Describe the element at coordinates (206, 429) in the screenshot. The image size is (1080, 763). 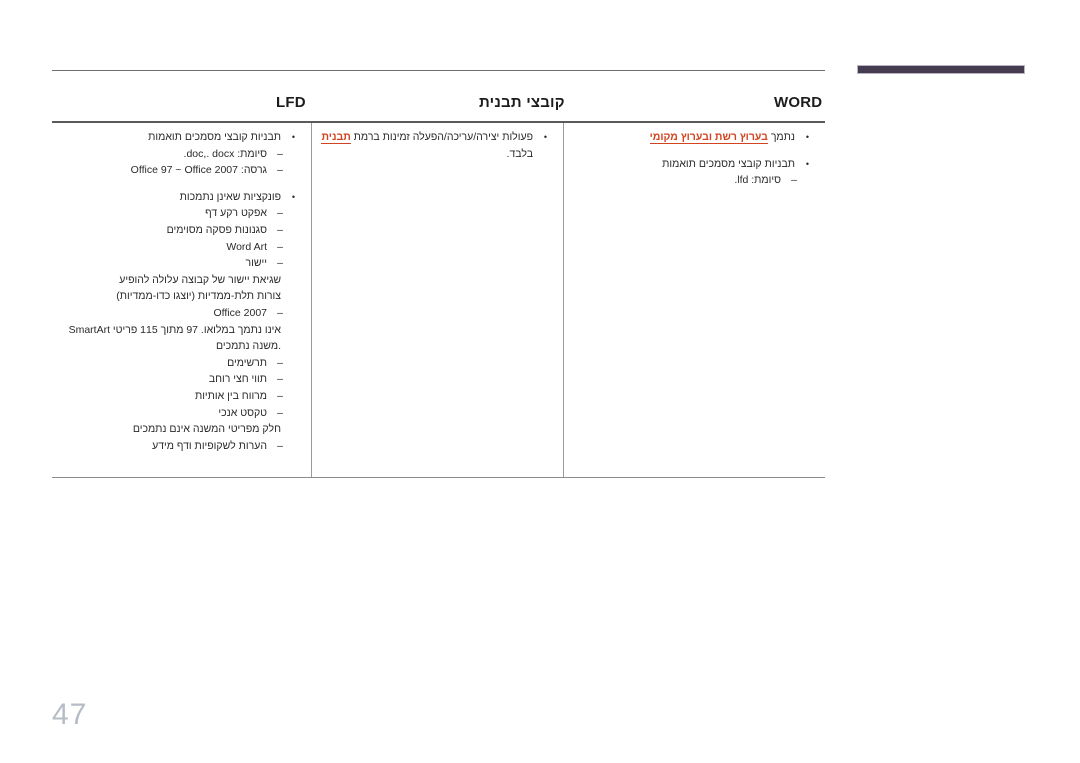
I see `list-item-text: חלק מפריטי המשנה אינם נתמכים` at that location.